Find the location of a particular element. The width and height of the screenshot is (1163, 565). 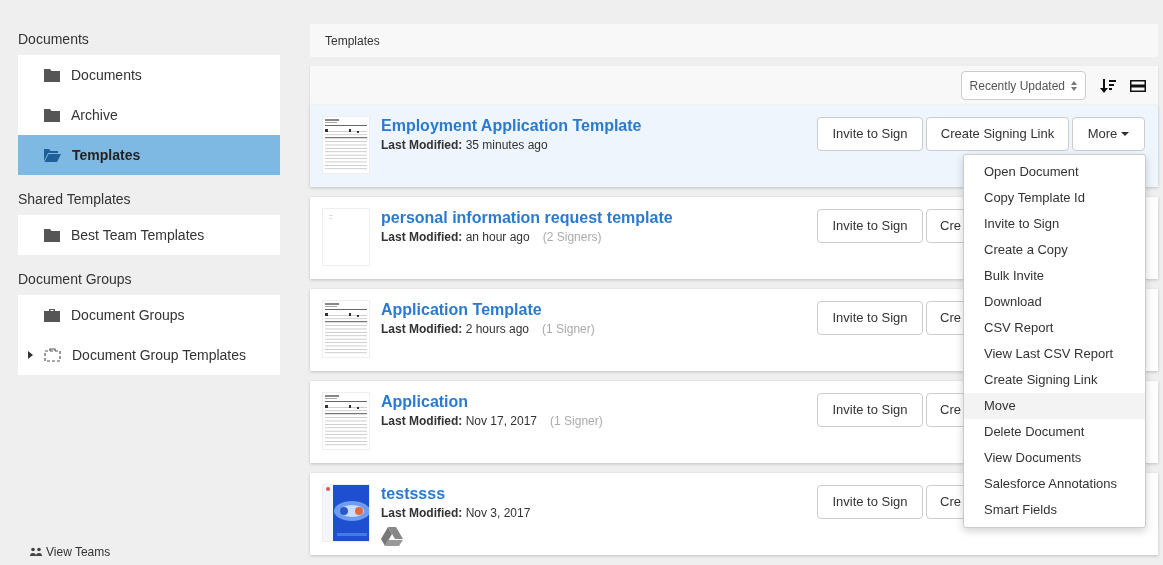

last-modified-text: Last Modified: Nov 17, 2017 is located at coordinates (459, 421).